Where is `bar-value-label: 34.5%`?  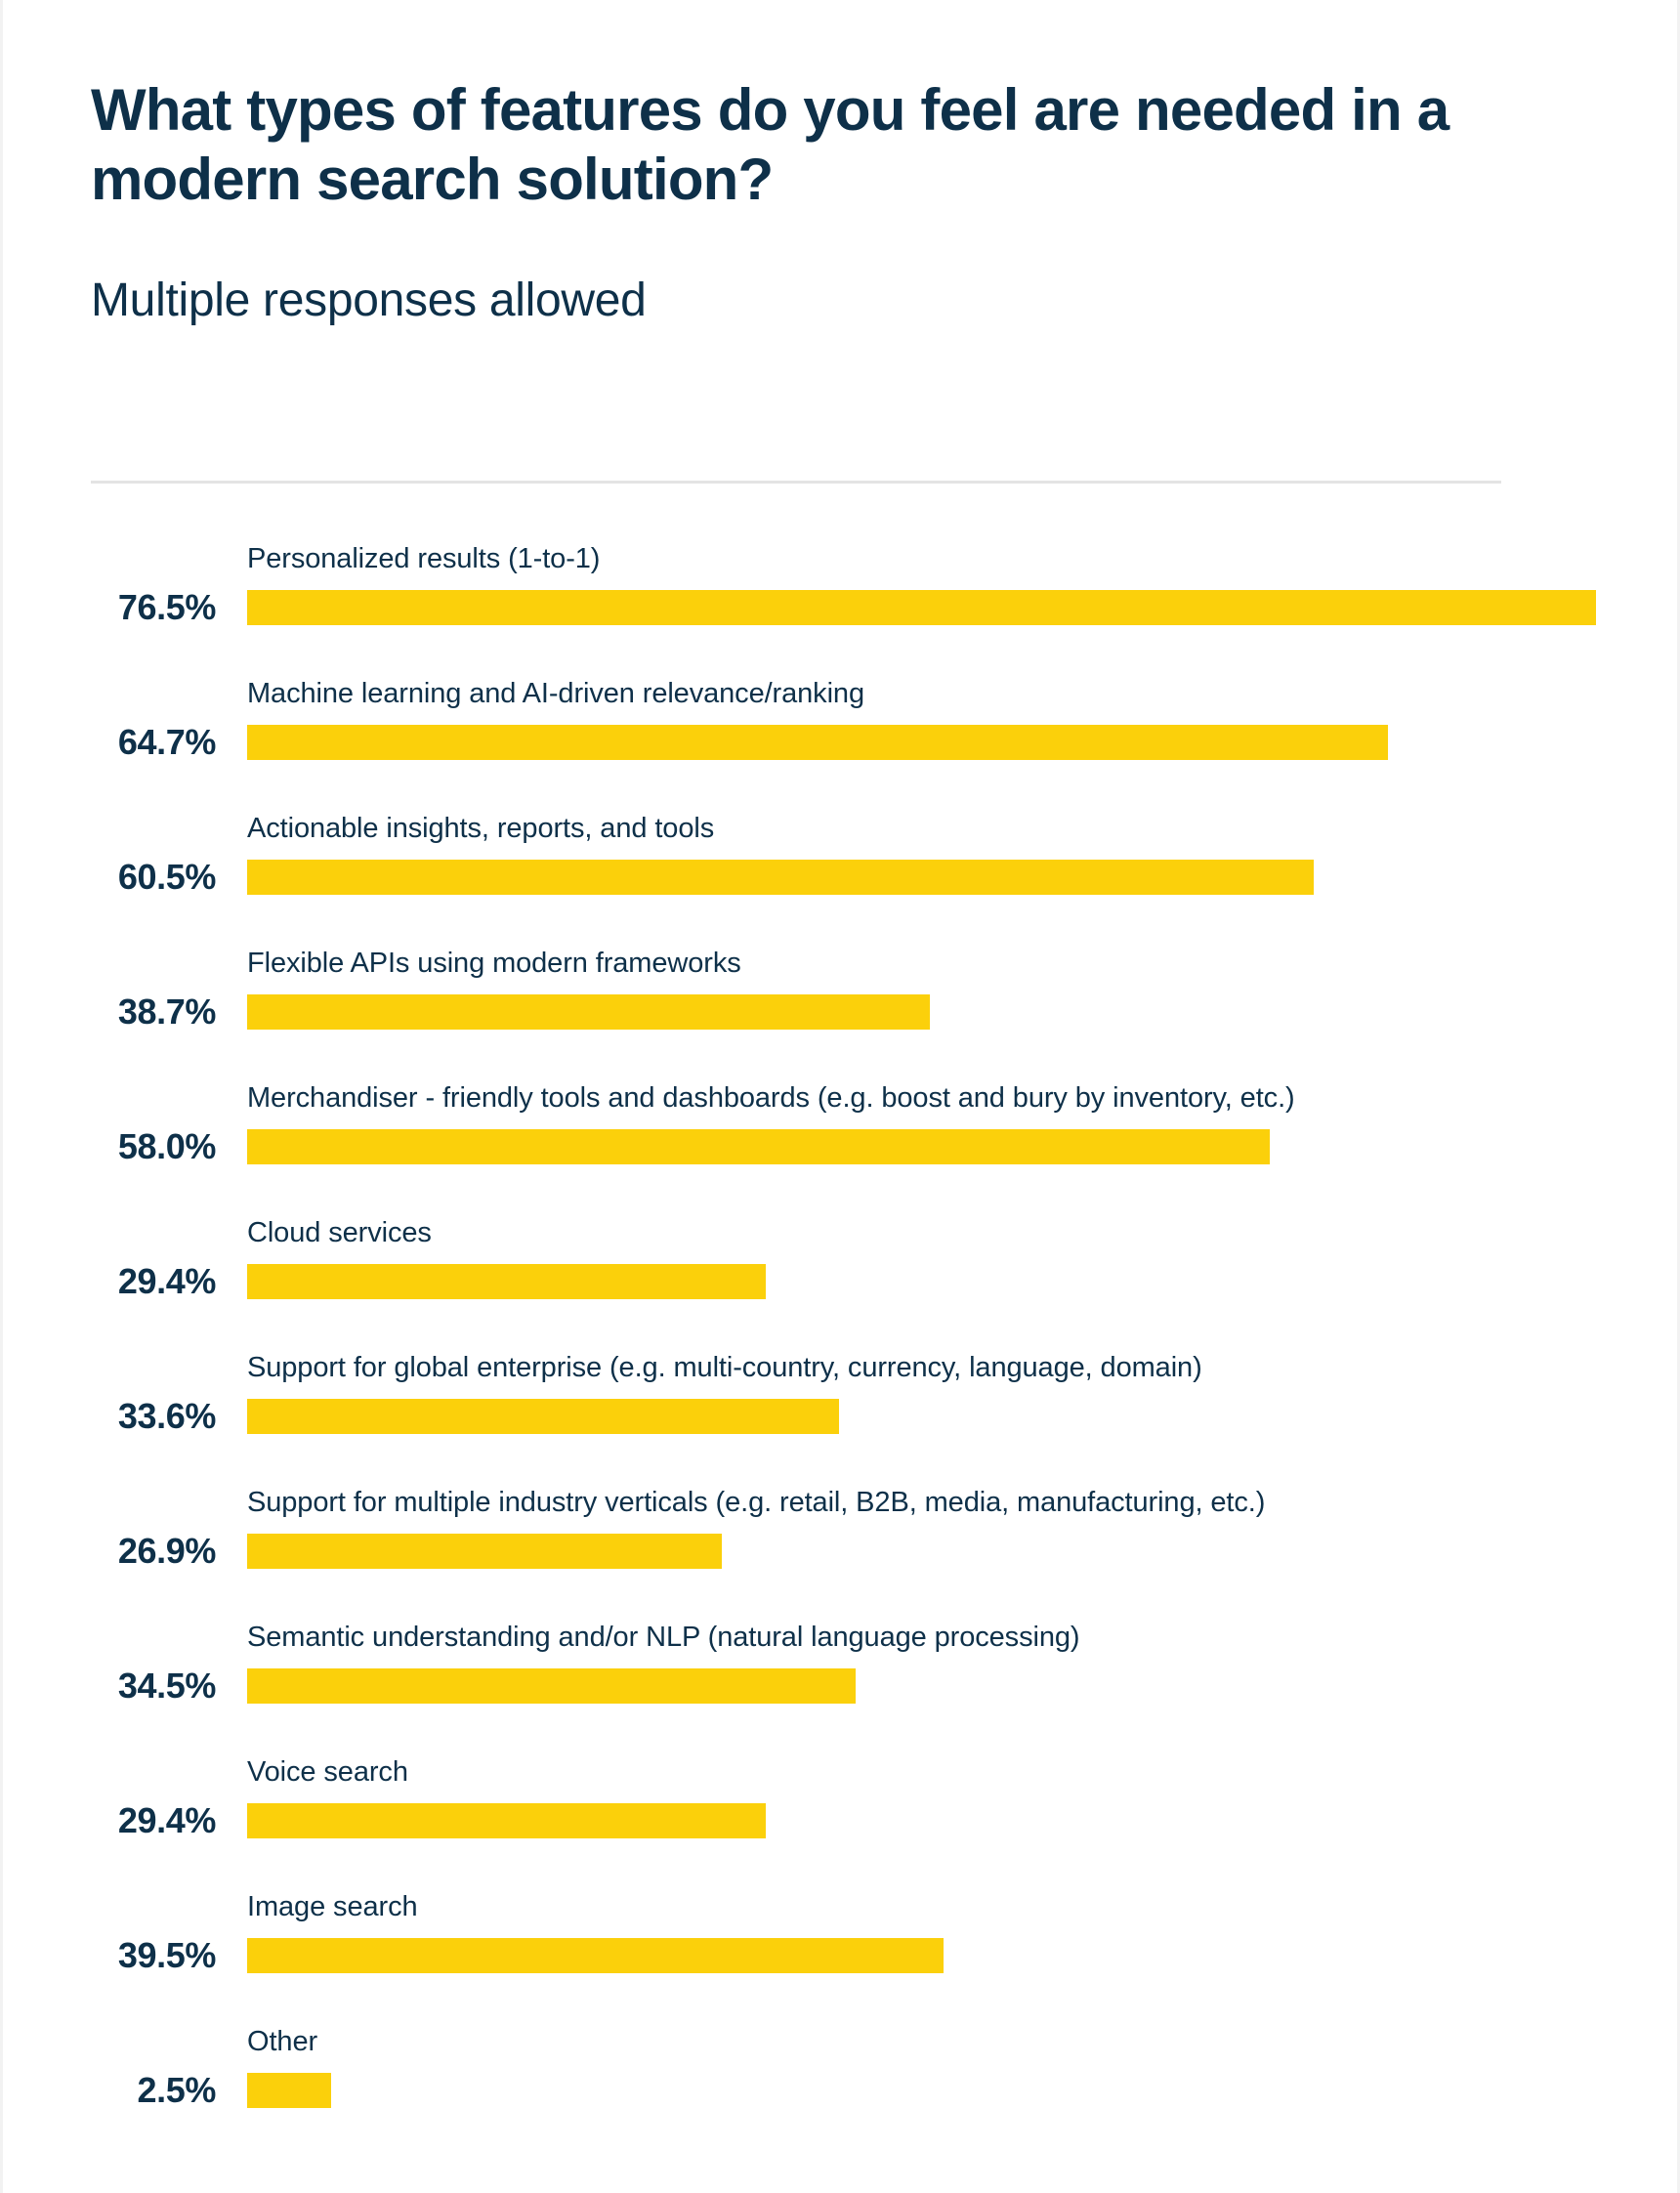
bar-value-label: 34.5% is located at coordinates (166, 1686).